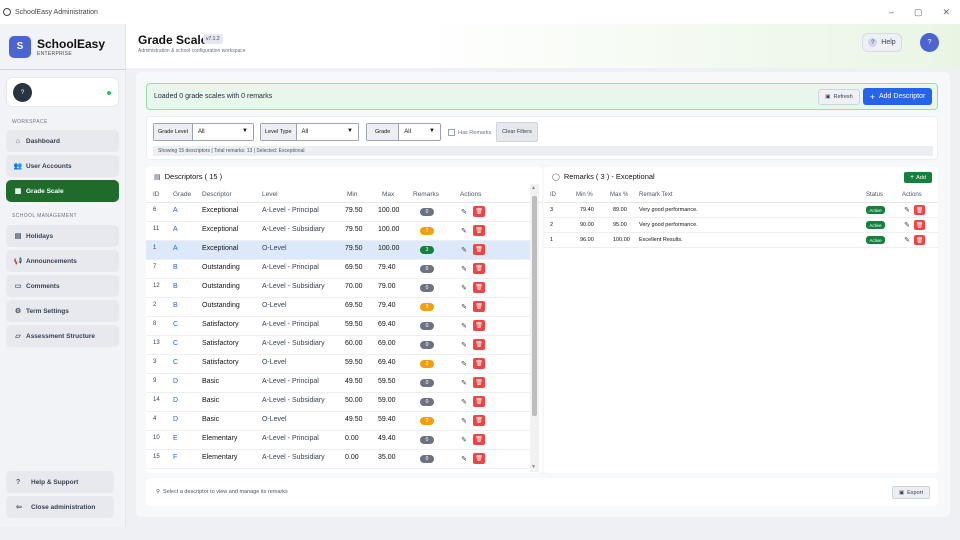 Image resolution: width=960 pixels, height=540 pixels. What do you see at coordinates (62, 311) in the screenshot?
I see `sidebar-item-term-settings: ⚙ Term Settings` at bounding box center [62, 311].